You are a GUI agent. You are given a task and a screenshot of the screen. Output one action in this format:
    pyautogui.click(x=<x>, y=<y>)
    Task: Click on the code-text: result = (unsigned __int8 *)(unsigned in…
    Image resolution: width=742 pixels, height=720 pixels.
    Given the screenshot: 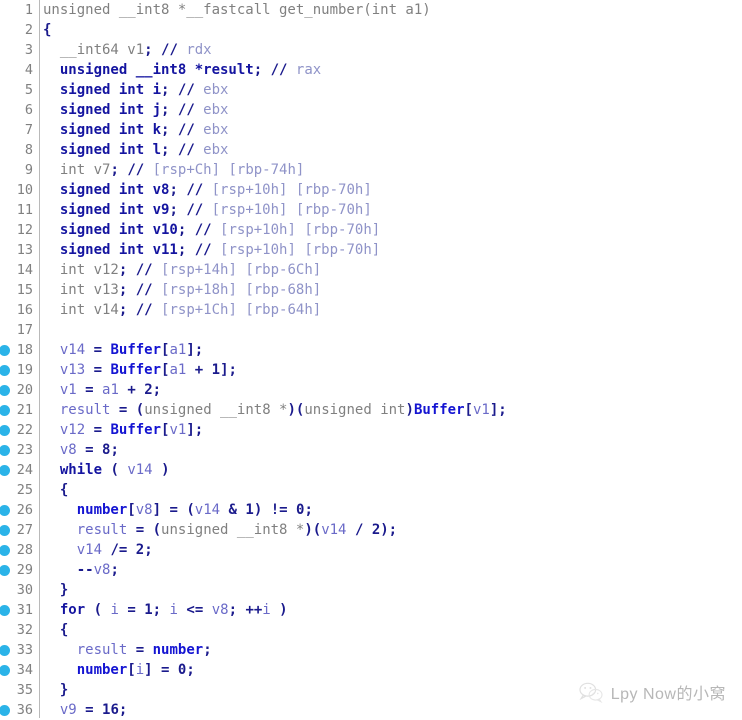 What is the action you would take?
    pyautogui.click(x=271, y=410)
    